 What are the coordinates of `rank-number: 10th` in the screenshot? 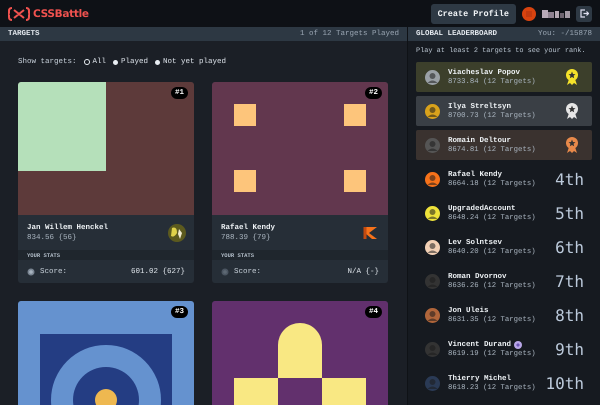 It's located at (564, 383).